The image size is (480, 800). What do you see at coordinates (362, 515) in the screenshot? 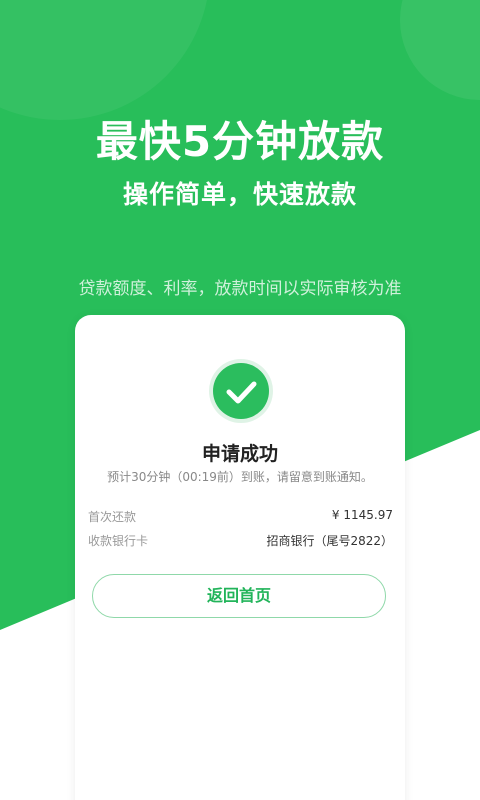
I see `detail-value: ¥ 1145.97` at bounding box center [362, 515].